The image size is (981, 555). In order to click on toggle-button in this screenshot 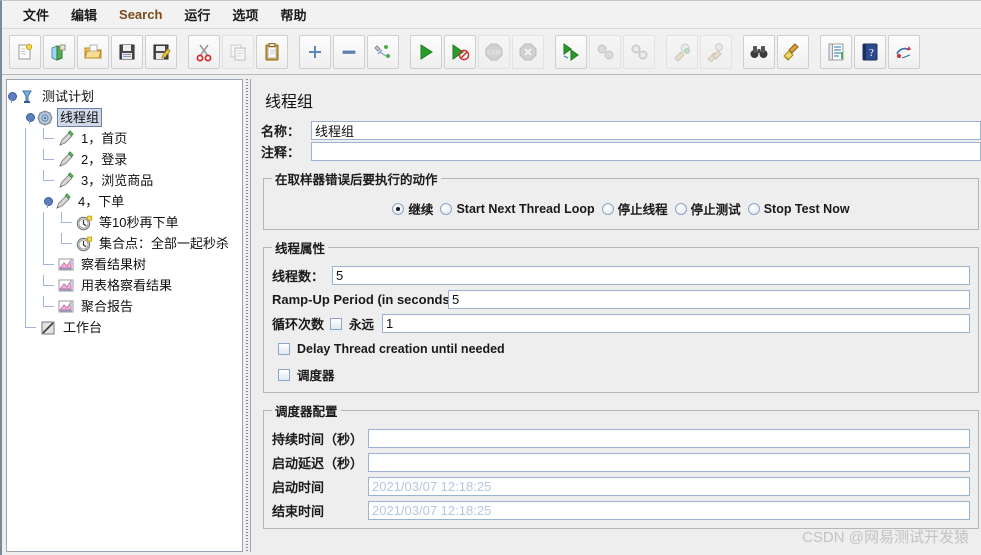, I will do `click(383, 51)`.